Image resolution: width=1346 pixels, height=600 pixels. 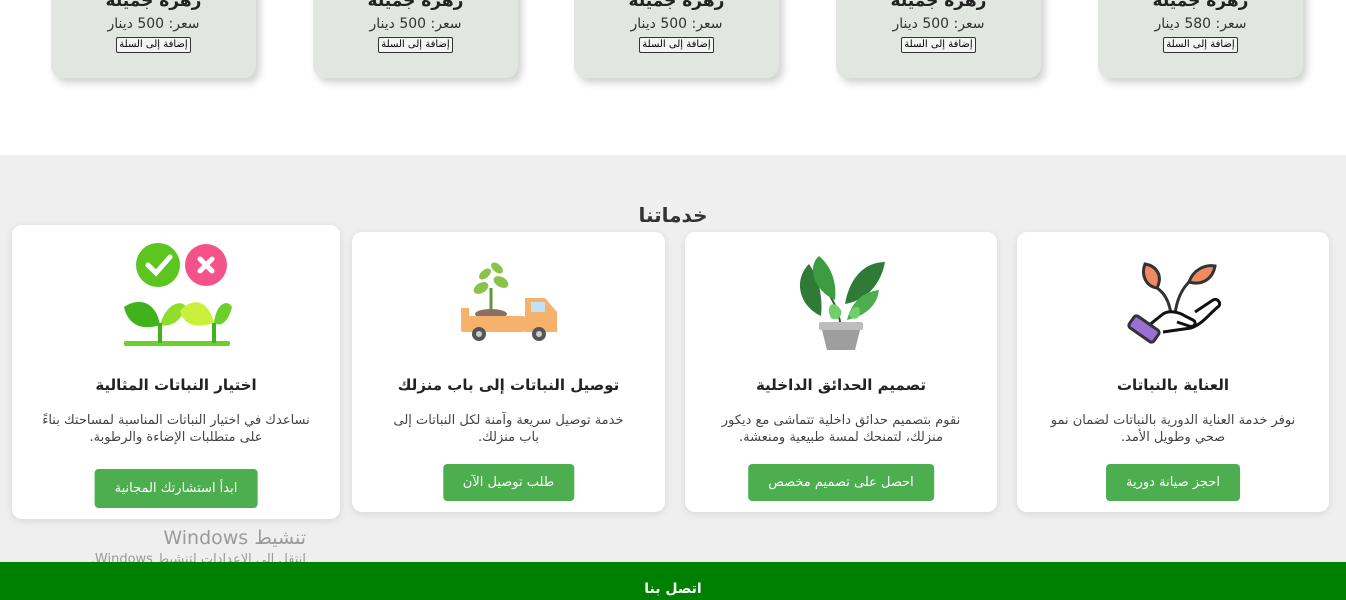 I want to click on footer: اتصل بنا, so click(x=673, y=581).